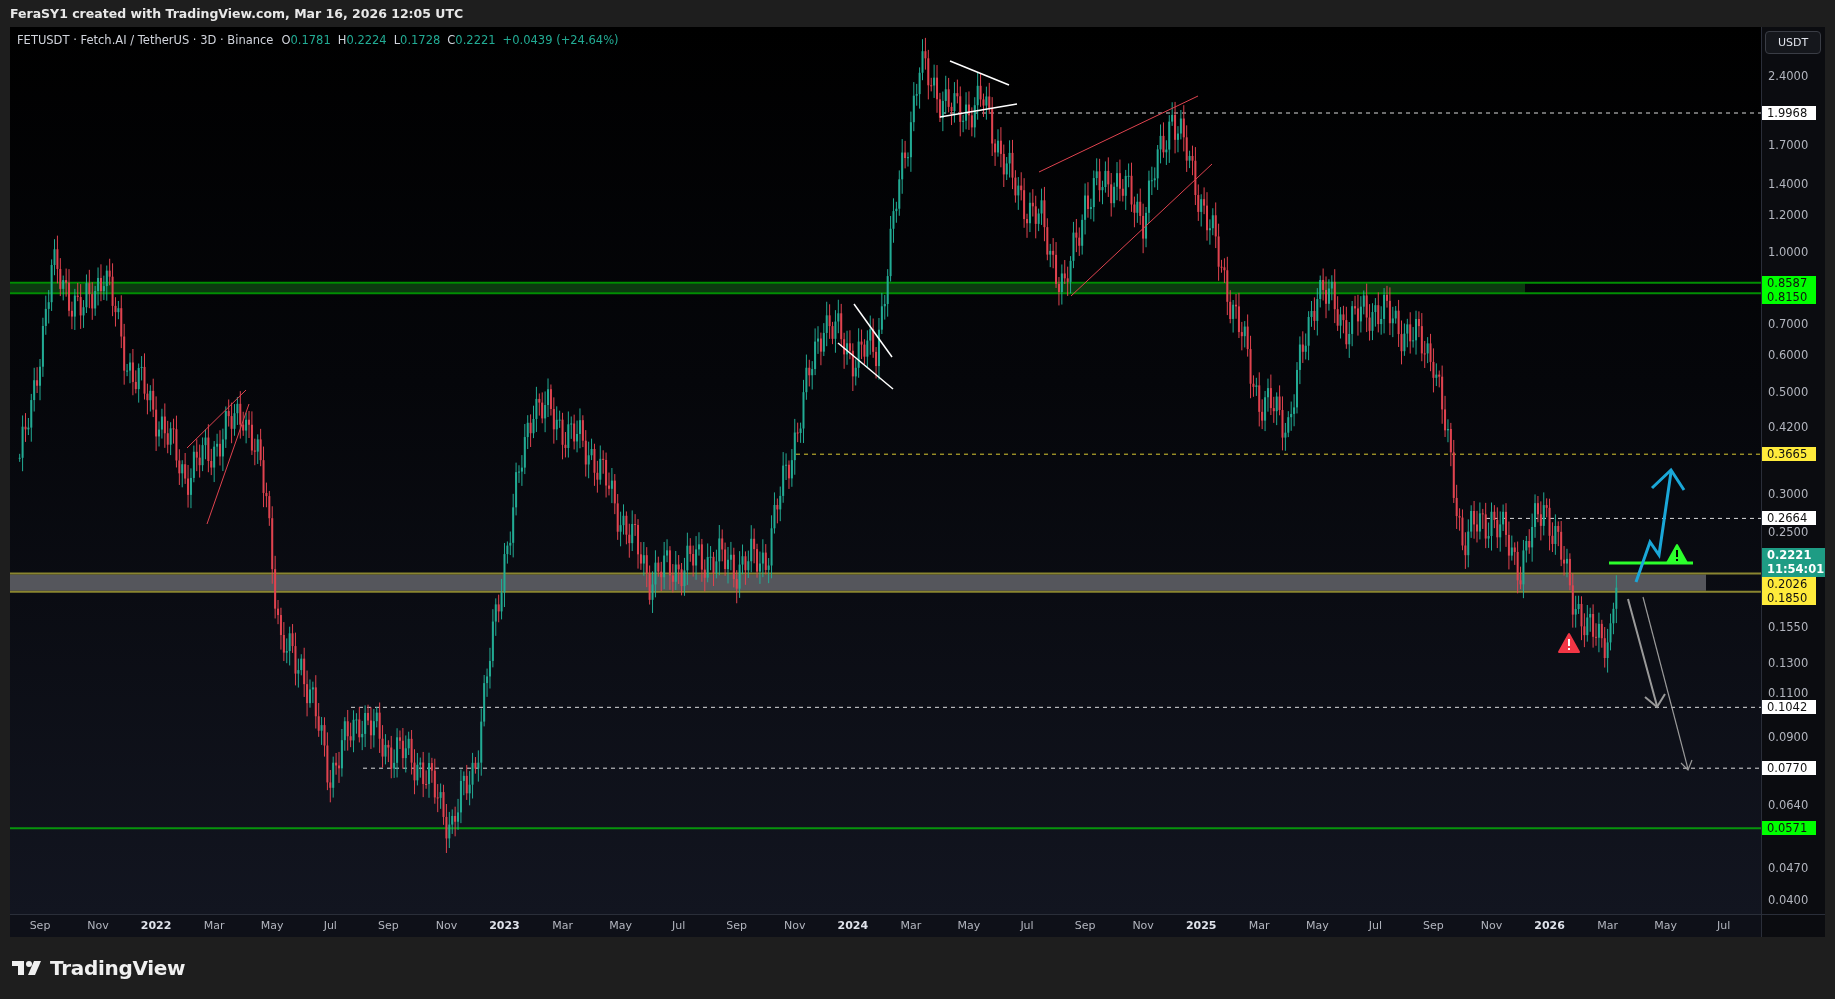 The image size is (1835, 999). I want to click on price-level-label: 0.3665, so click(1789, 454).